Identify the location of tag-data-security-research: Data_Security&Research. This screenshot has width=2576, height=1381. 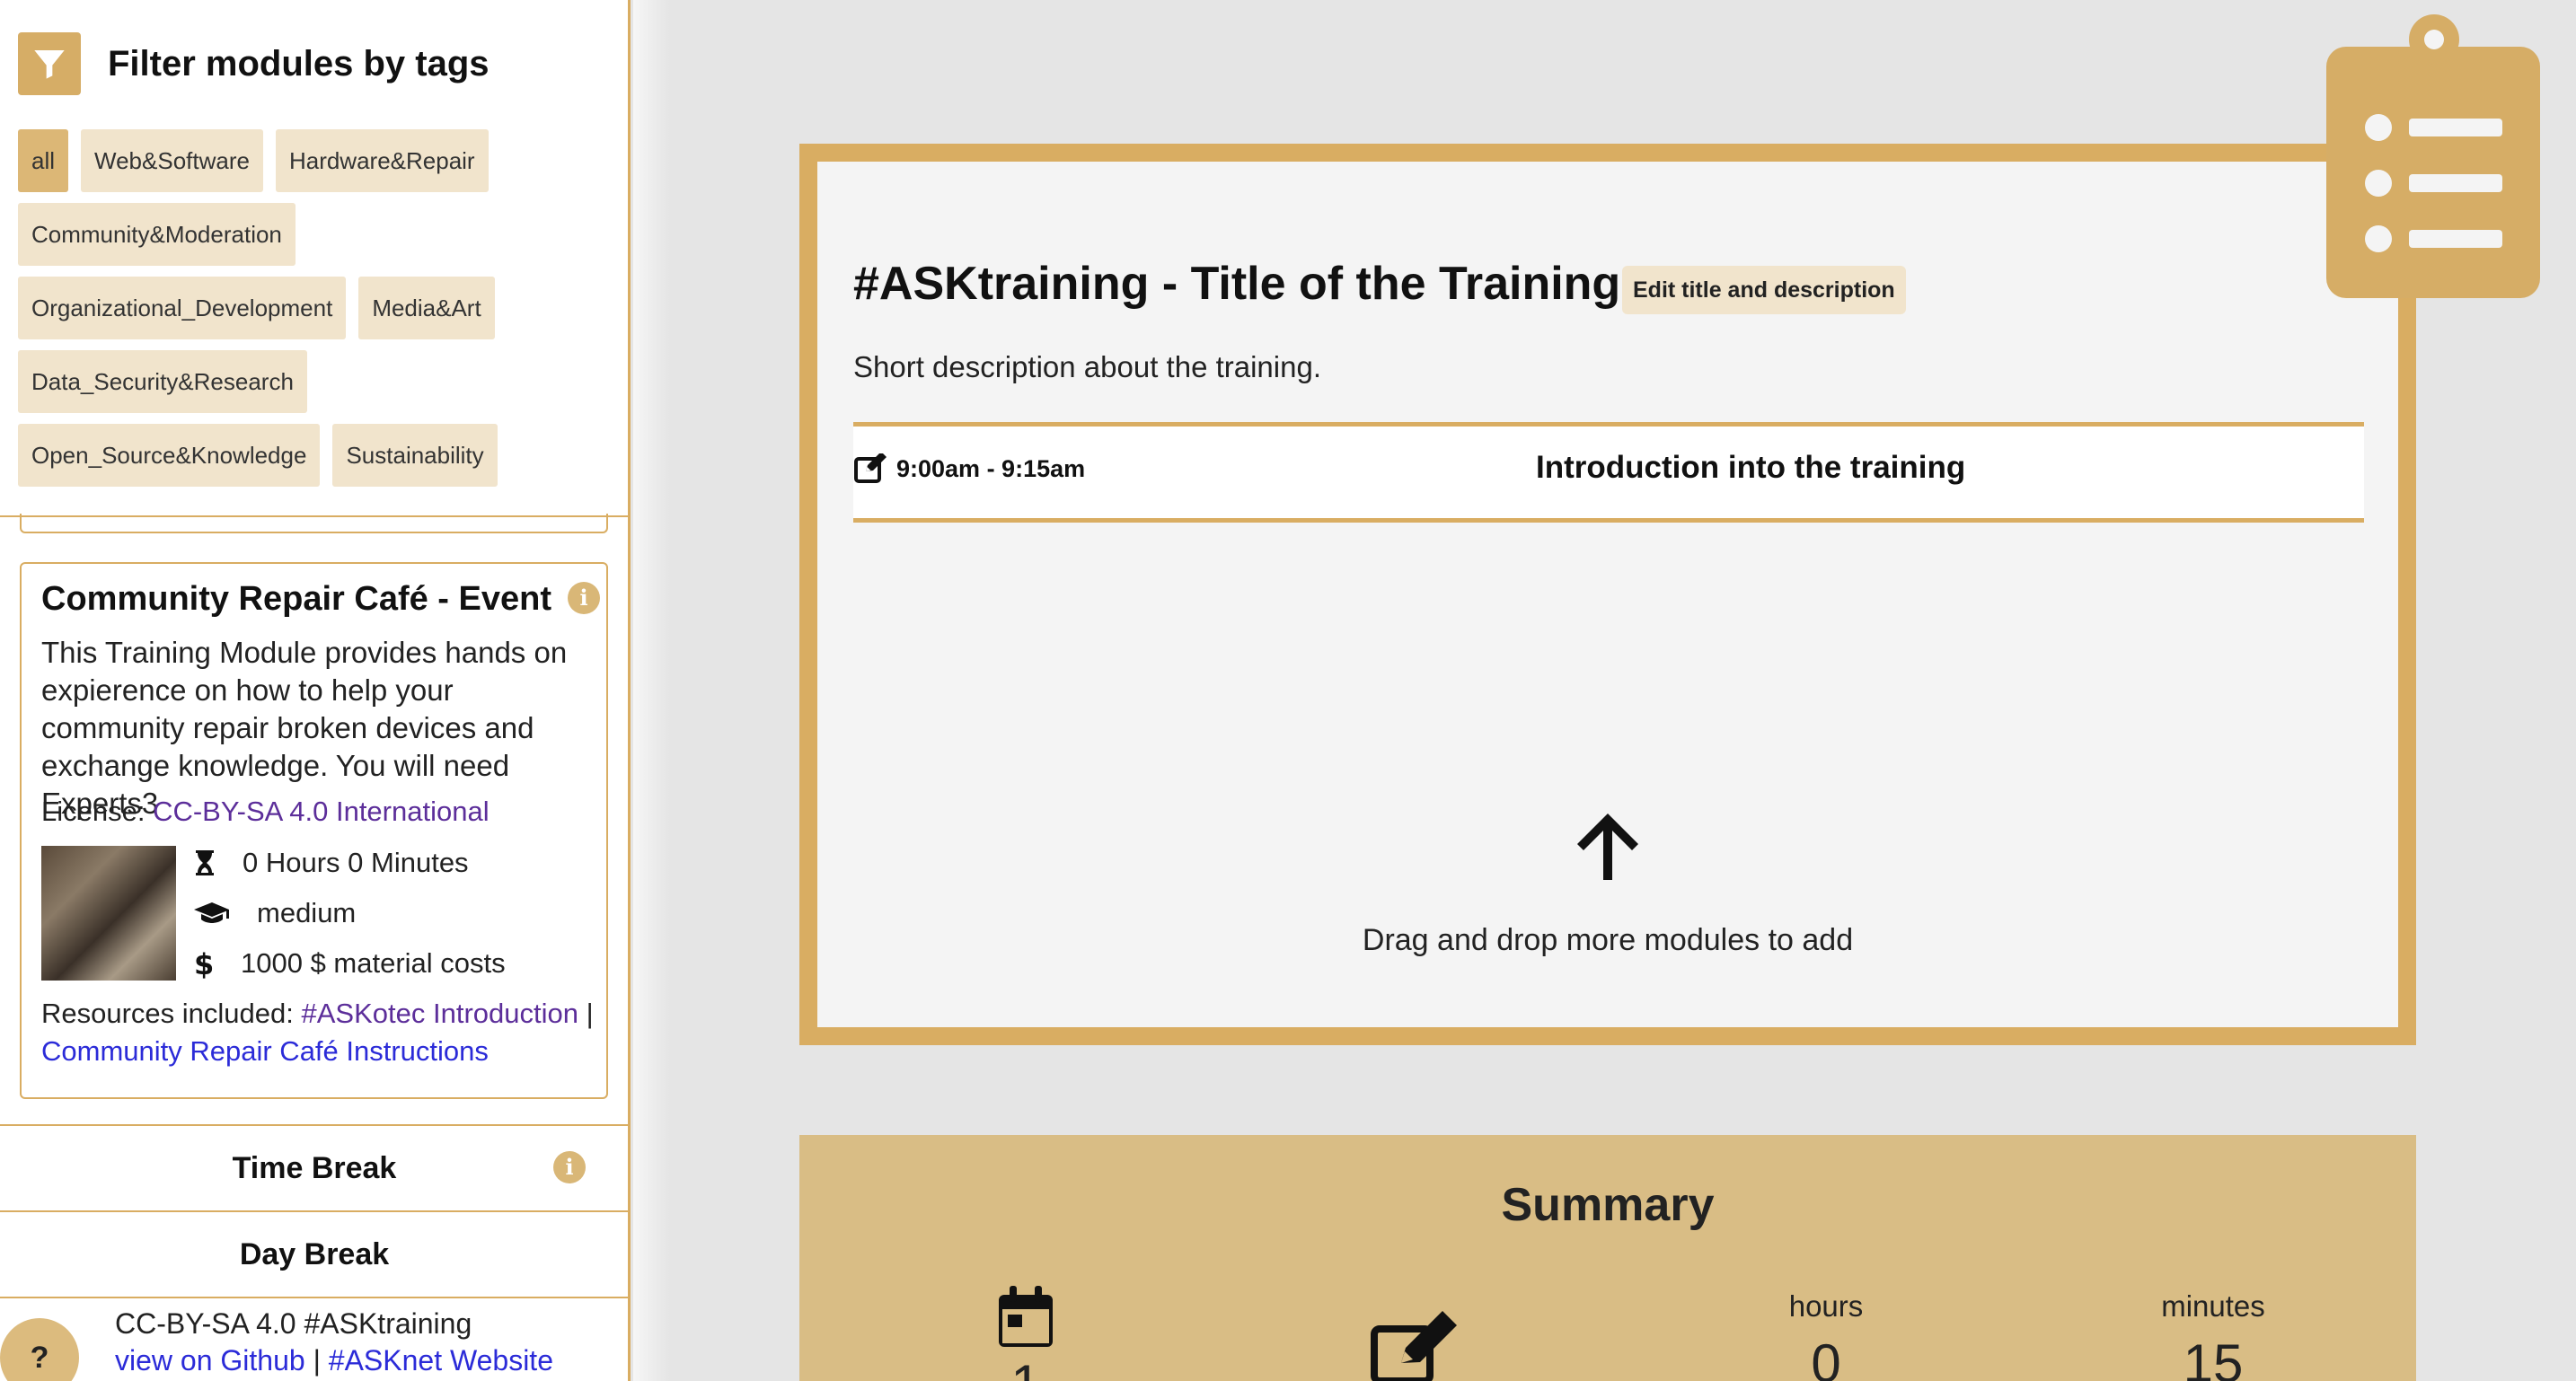
(162, 381).